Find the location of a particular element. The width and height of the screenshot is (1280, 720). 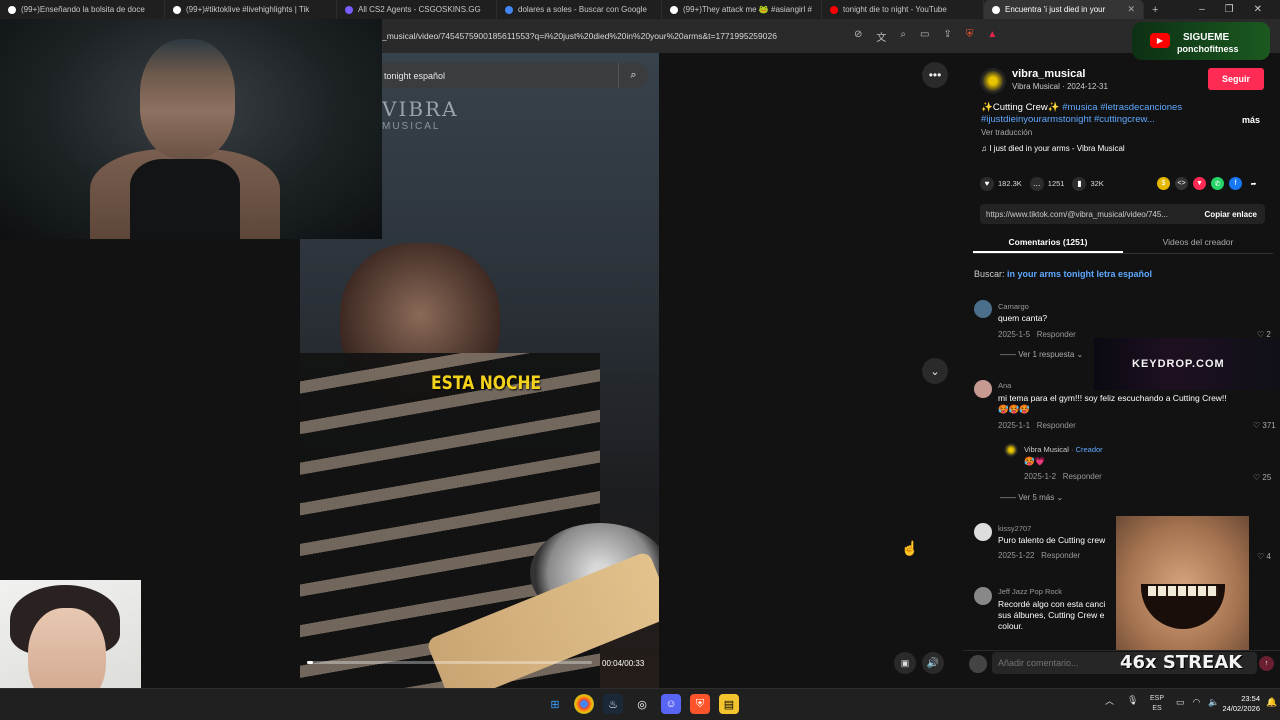

wifi-icon: ◠ is located at coordinates (1197, 702).